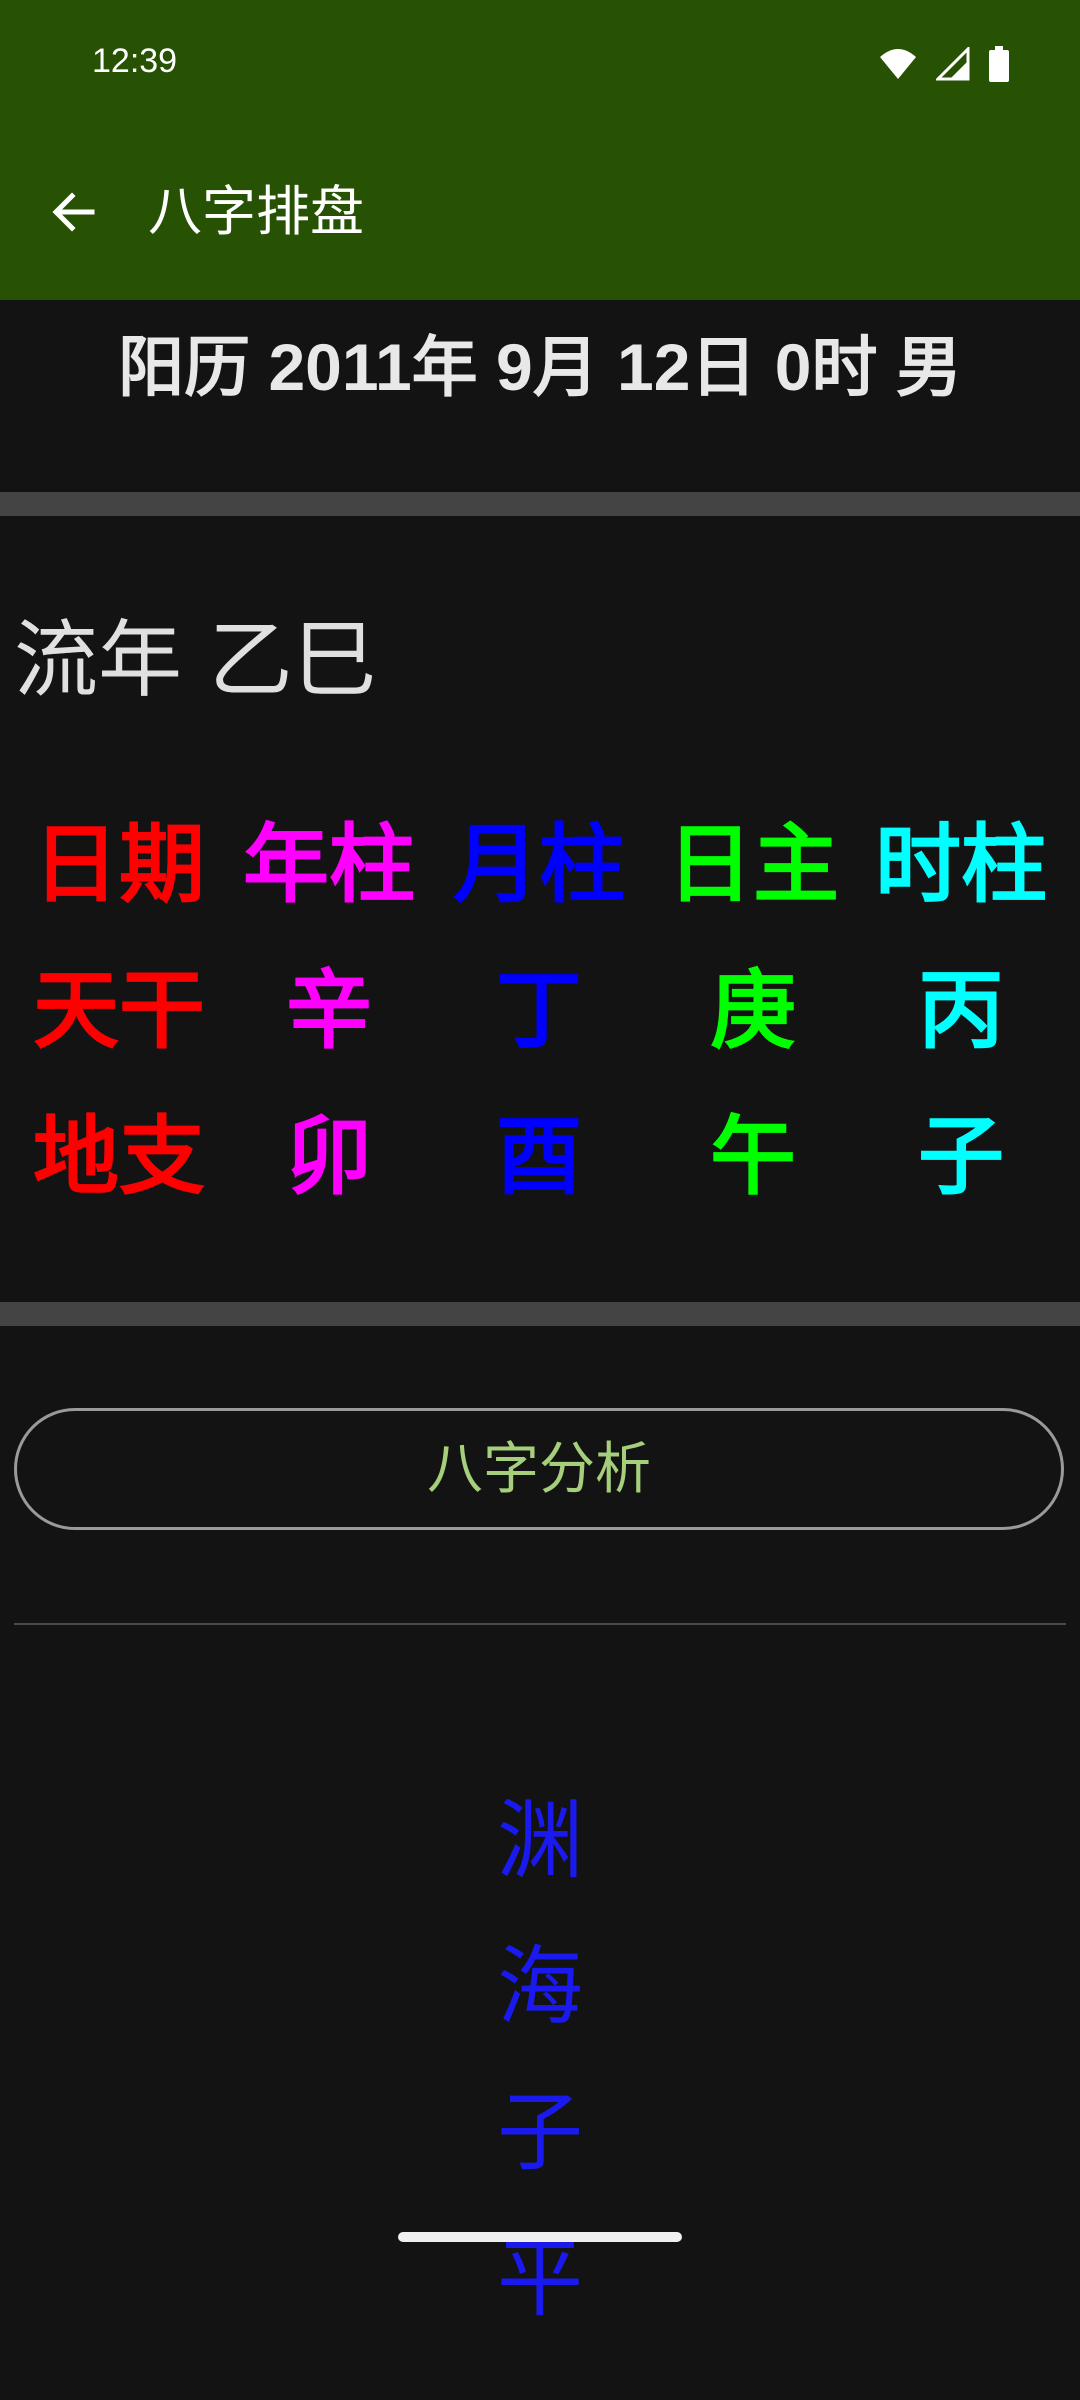  What do you see at coordinates (540, 1624) in the screenshot?
I see `thin-divider` at bounding box center [540, 1624].